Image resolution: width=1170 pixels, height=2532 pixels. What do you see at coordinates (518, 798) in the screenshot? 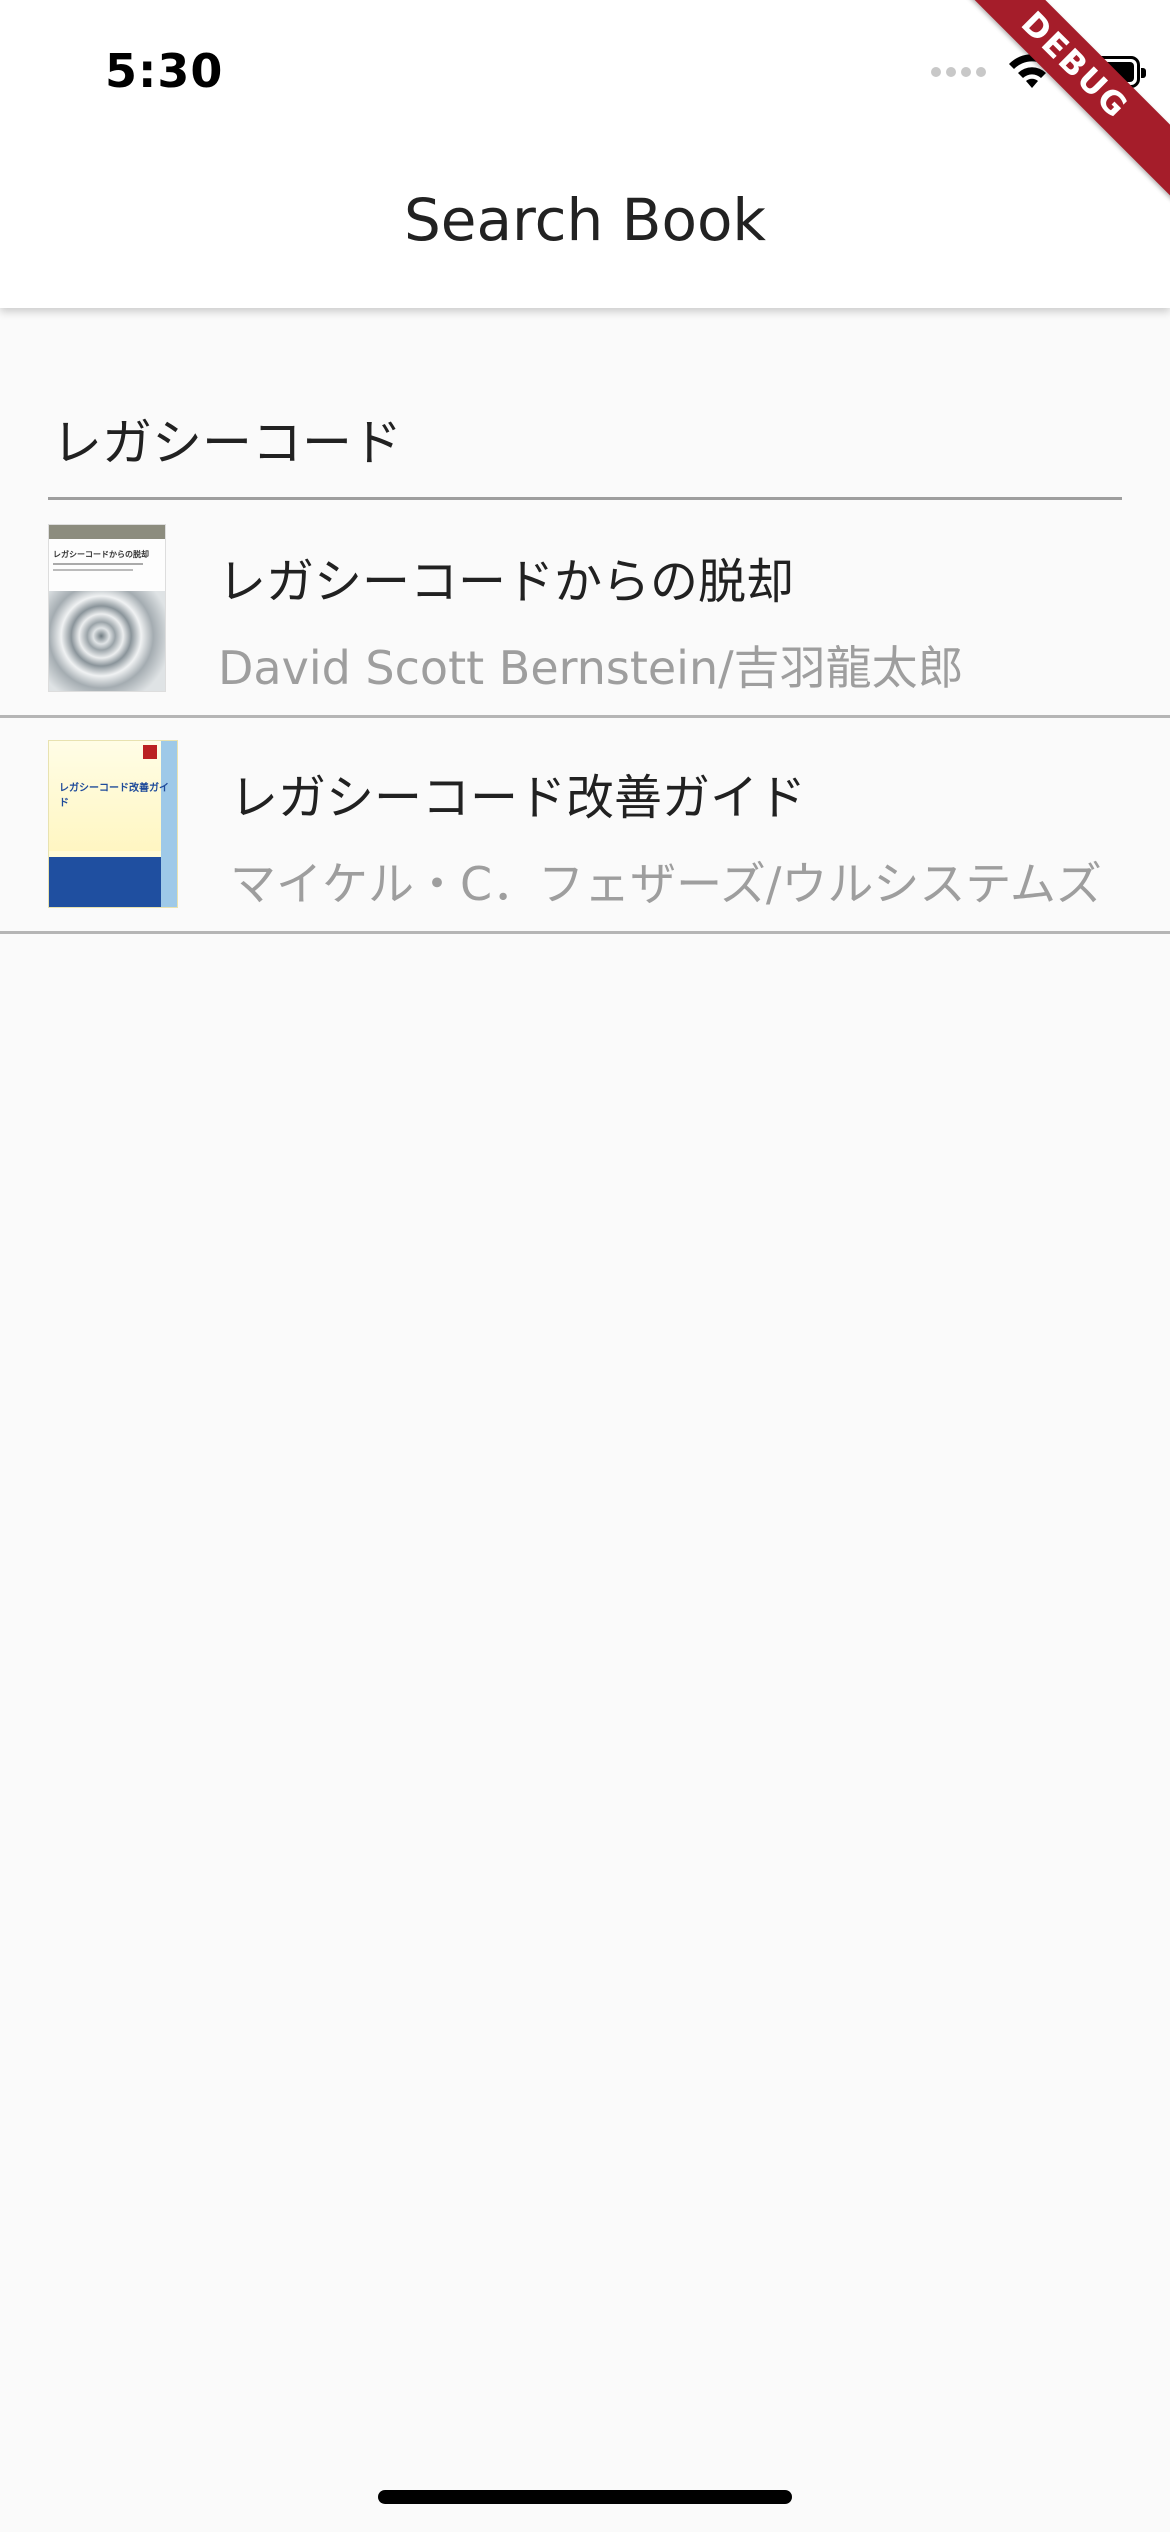
I see `book-title: レガシーコード改善ガイド` at bounding box center [518, 798].